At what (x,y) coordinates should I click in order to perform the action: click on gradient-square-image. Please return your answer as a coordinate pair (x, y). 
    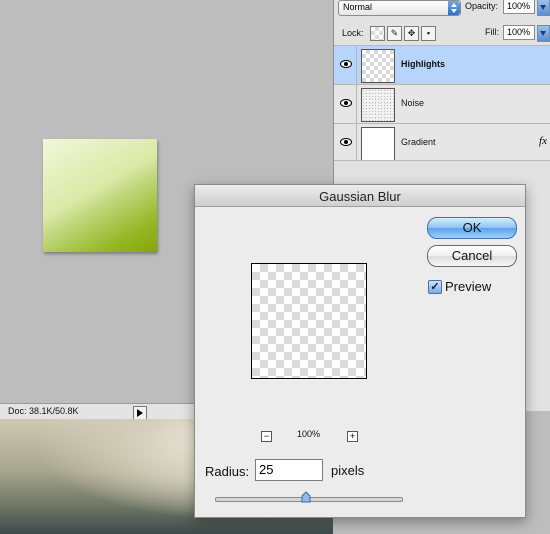
    Looking at the image, I should click on (100, 195).